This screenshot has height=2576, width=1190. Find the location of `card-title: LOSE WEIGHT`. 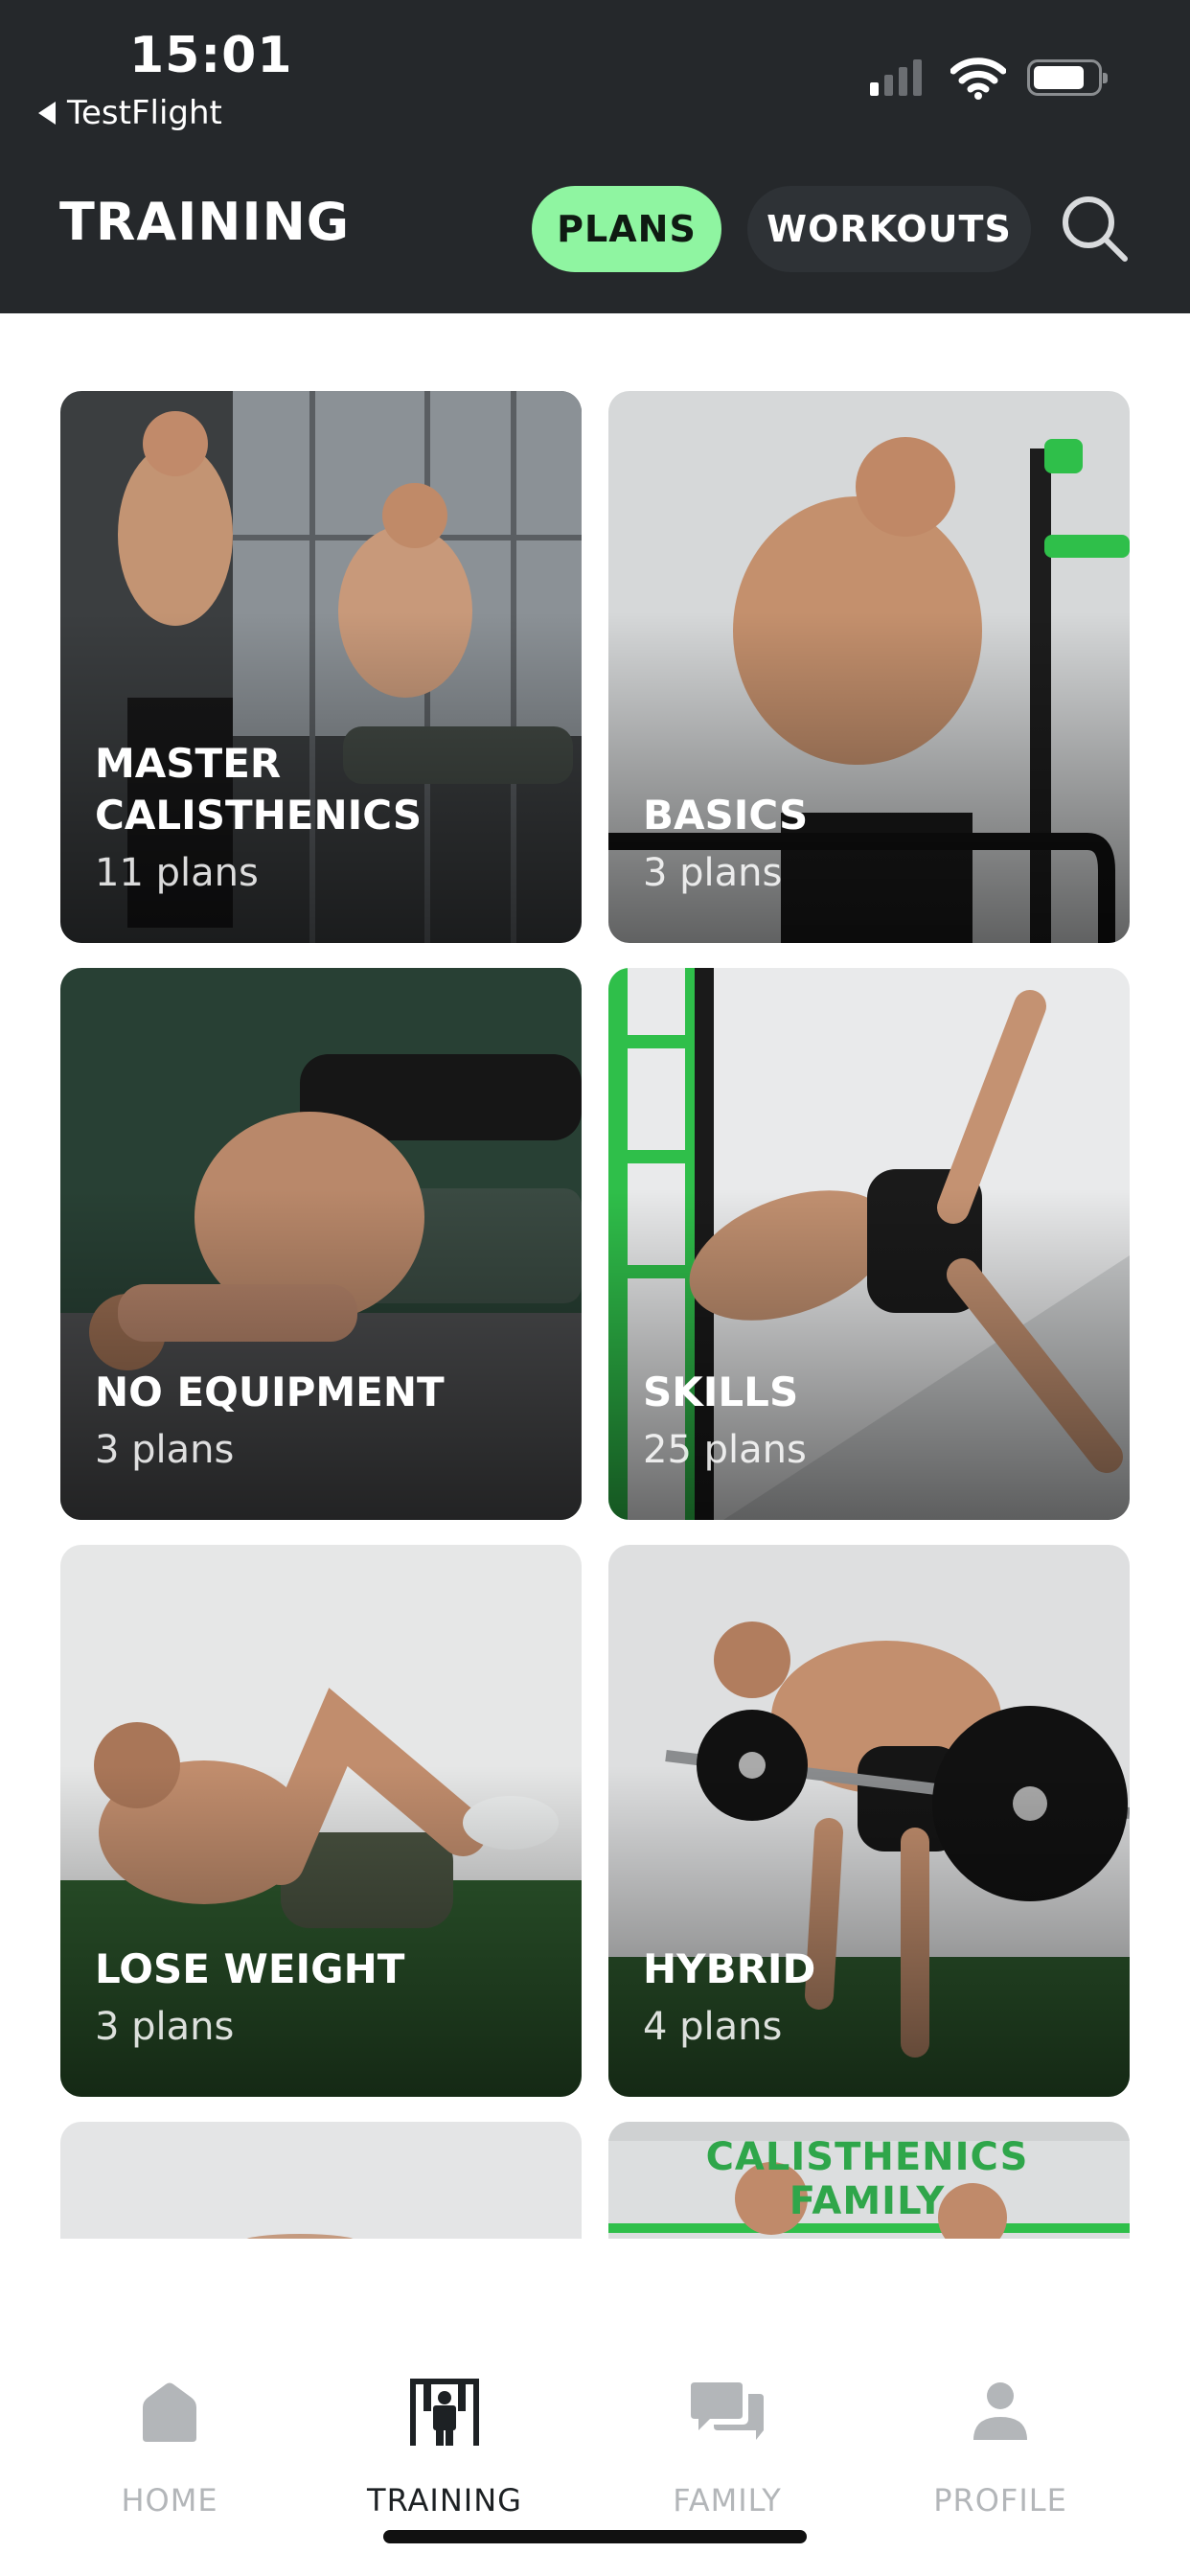

card-title: LOSE WEIGHT is located at coordinates (250, 1968).